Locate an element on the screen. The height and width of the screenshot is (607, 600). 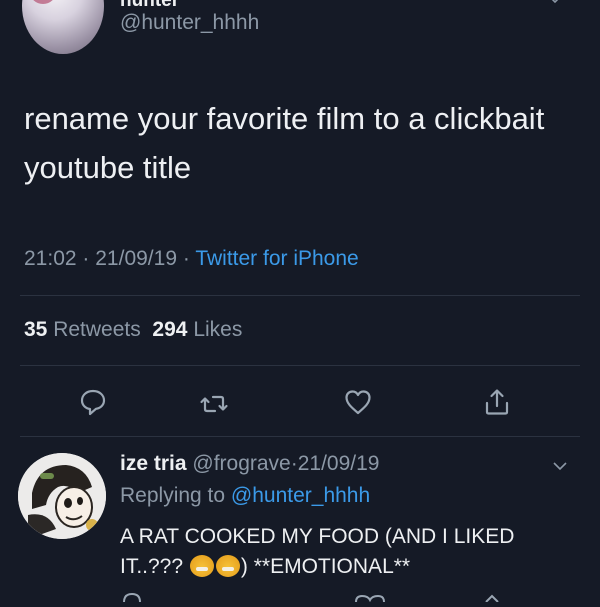
tweet-time: 21:02 is located at coordinates (50, 258).